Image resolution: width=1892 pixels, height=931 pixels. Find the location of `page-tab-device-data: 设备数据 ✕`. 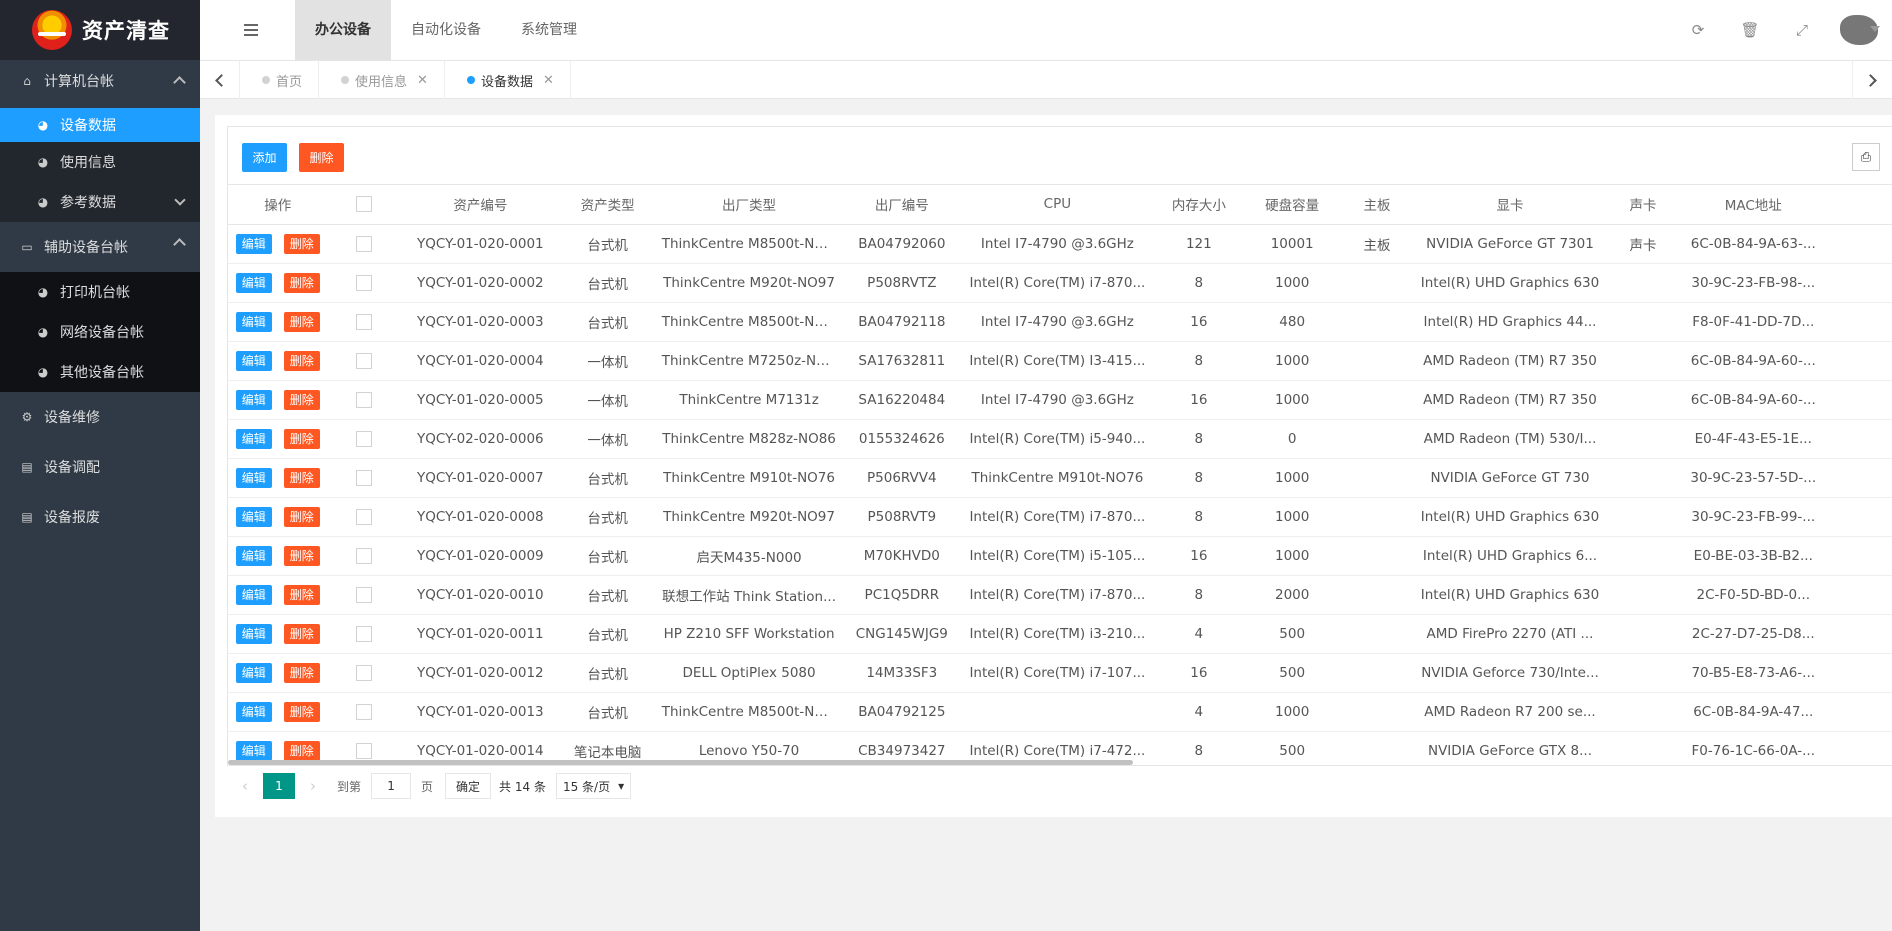

page-tab-device-data: 设备数据 ✕ is located at coordinates (508, 80).